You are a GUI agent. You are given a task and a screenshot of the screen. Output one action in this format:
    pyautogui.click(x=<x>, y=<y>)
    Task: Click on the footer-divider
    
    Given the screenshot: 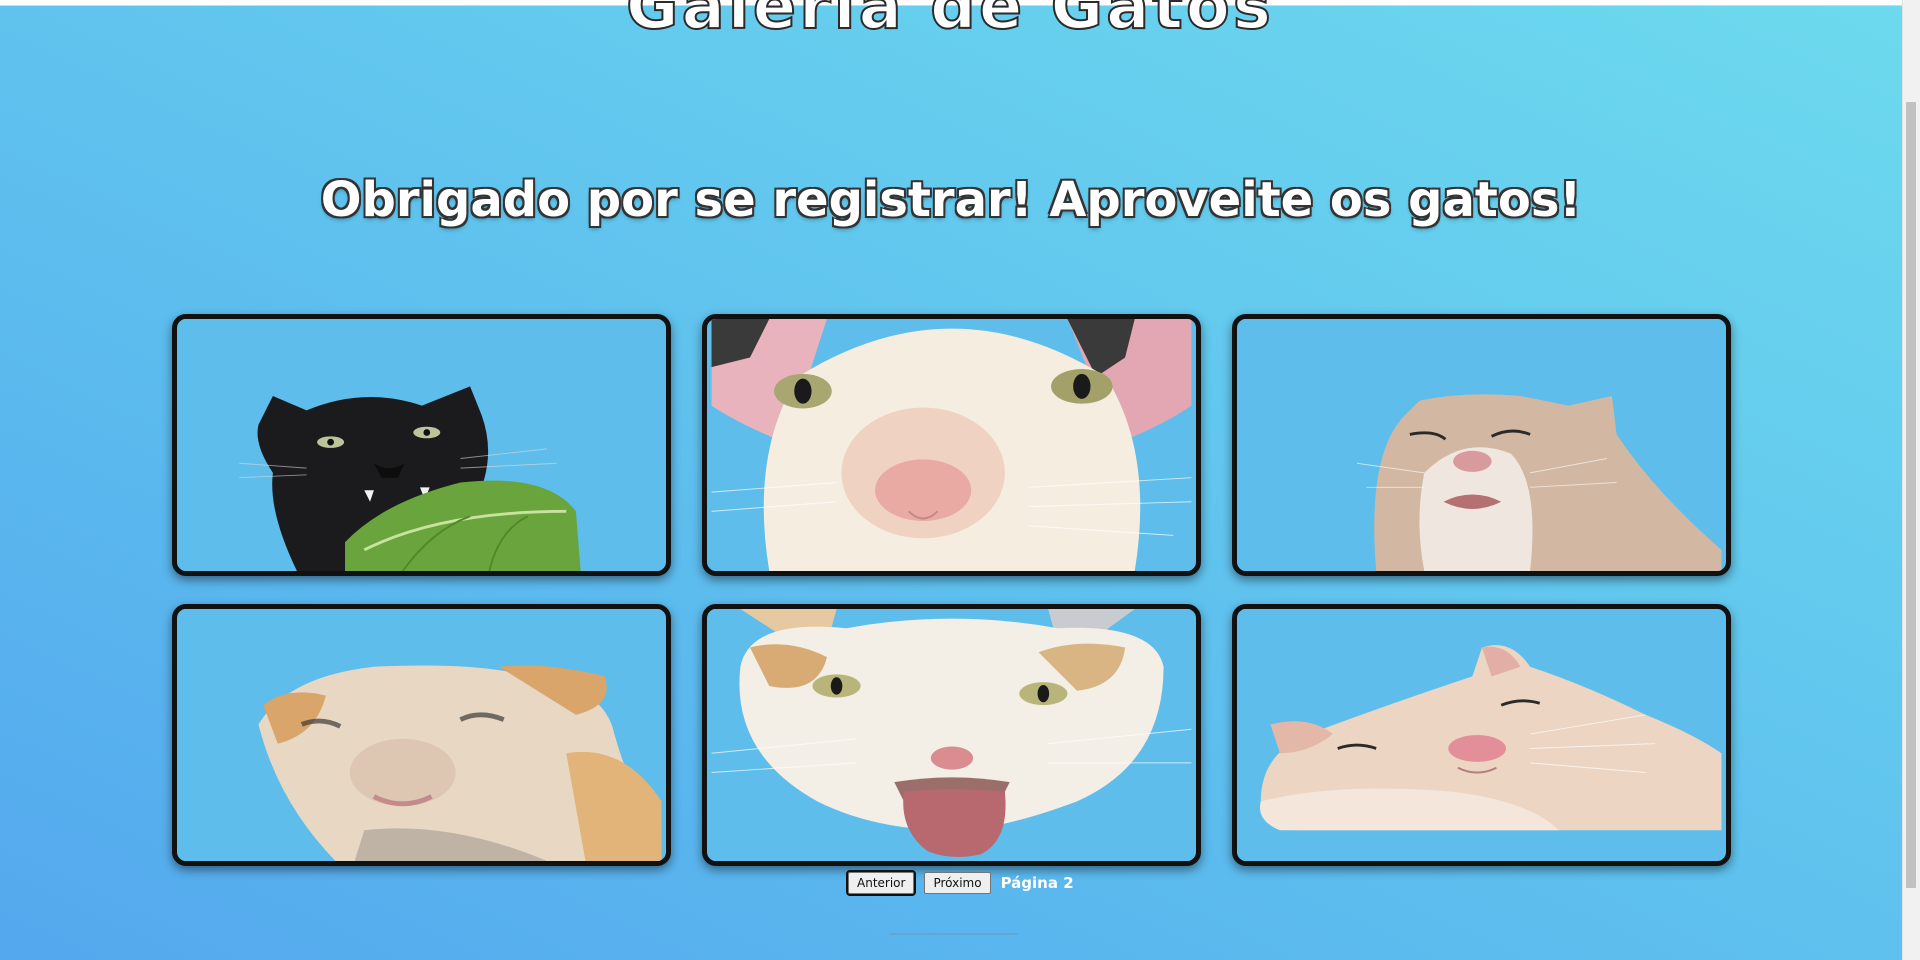 What is the action you would take?
    pyautogui.click(x=954, y=934)
    